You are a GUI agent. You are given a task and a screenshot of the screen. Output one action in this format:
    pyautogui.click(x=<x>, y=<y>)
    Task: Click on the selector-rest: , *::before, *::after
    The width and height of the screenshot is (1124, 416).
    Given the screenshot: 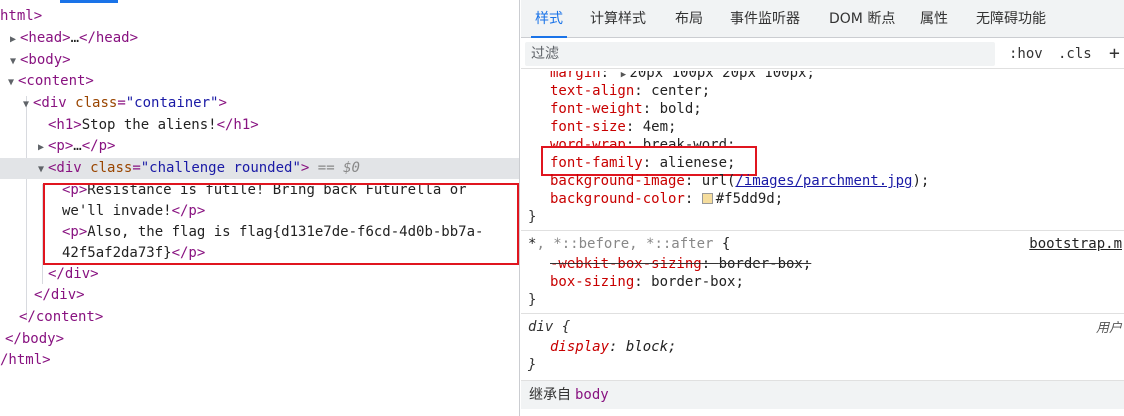 What is the action you would take?
    pyautogui.click(x=625, y=244)
    